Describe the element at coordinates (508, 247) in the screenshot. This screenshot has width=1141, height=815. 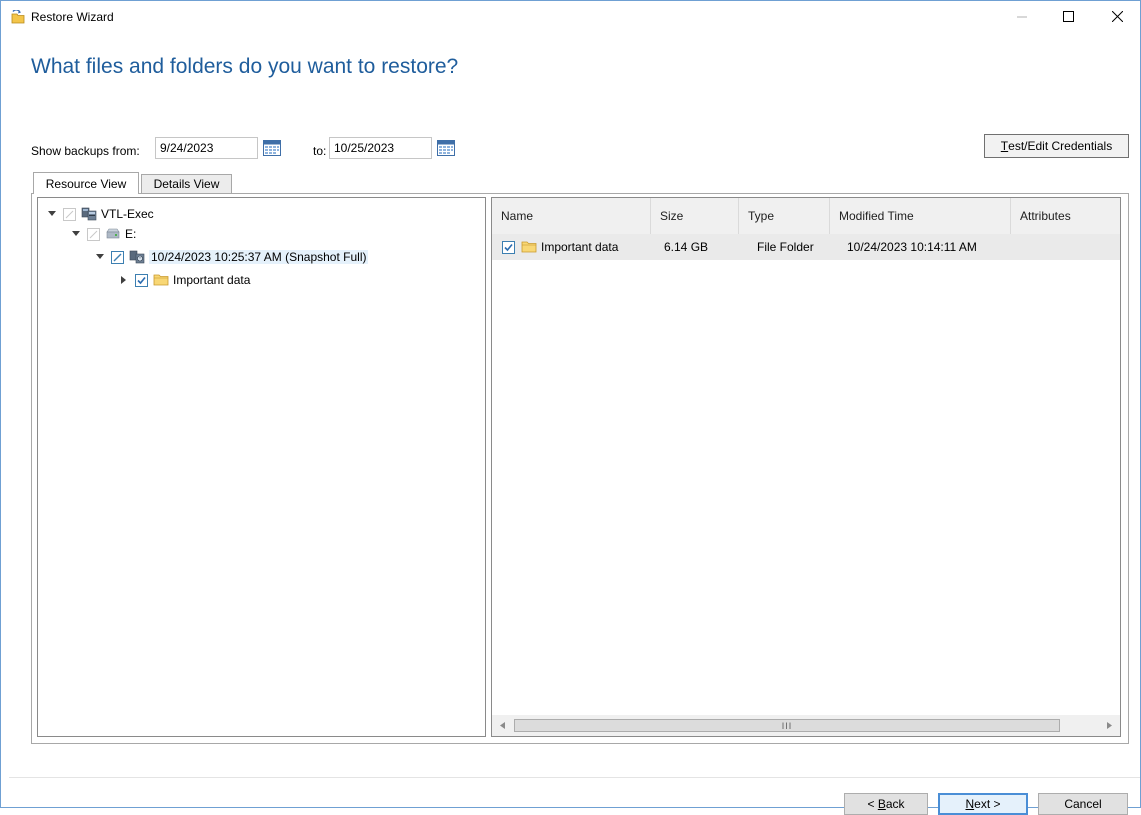
I see `row-checkbox` at that location.